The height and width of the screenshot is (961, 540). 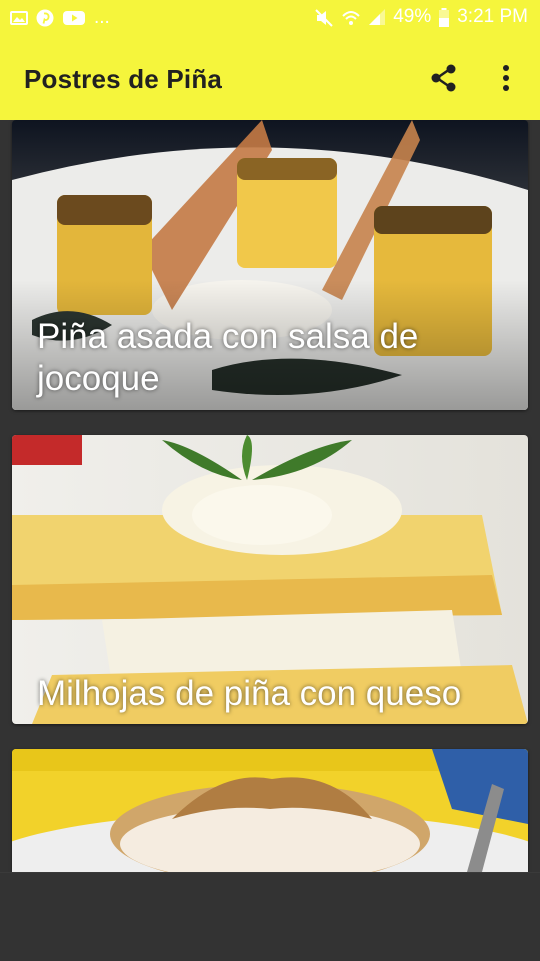 I want to click on more-vert-icon, so click(x=506, y=80).